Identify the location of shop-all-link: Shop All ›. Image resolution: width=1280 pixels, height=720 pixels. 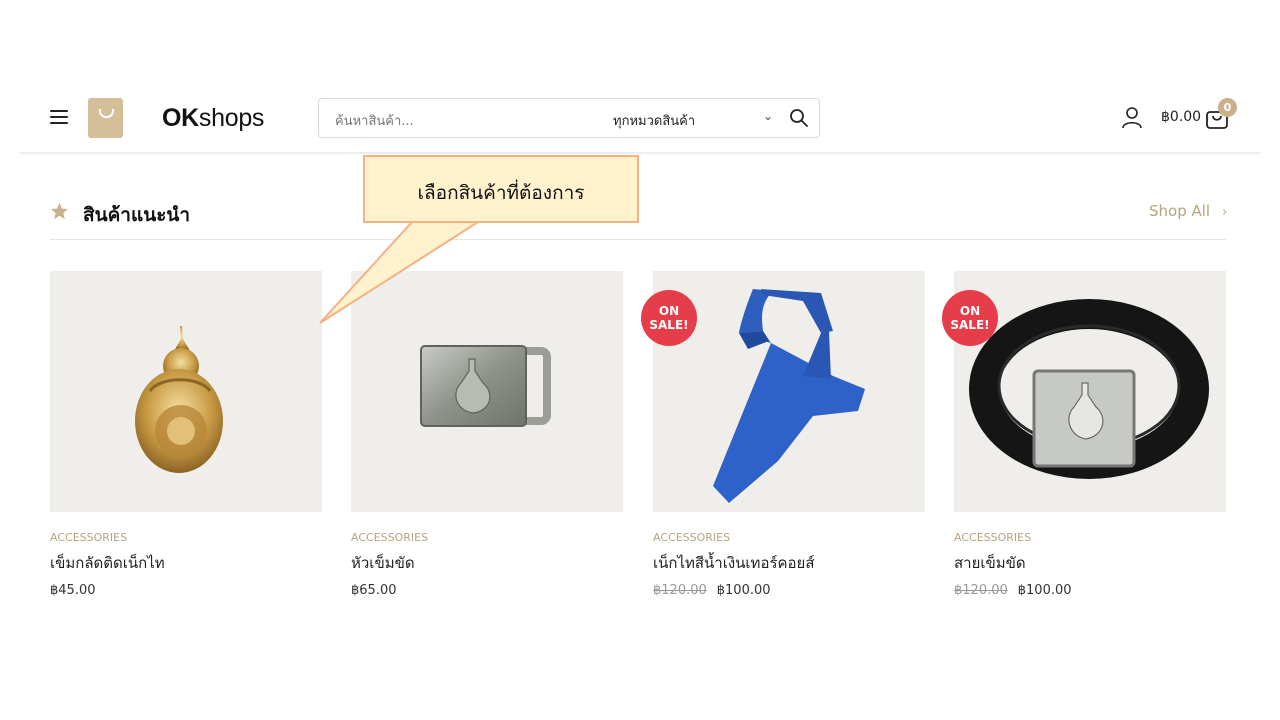
(1188, 211).